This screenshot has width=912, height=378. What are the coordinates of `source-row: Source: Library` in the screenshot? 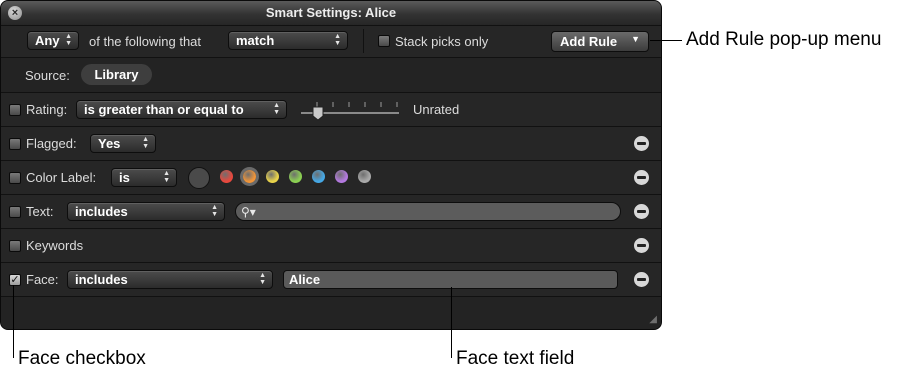 It's located at (331, 75).